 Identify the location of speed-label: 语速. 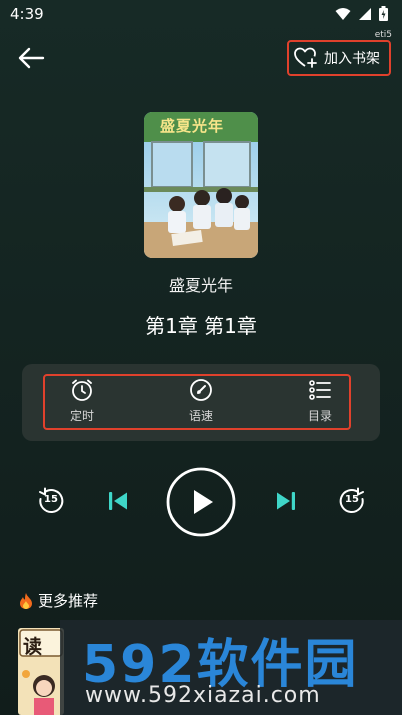
(200, 416).